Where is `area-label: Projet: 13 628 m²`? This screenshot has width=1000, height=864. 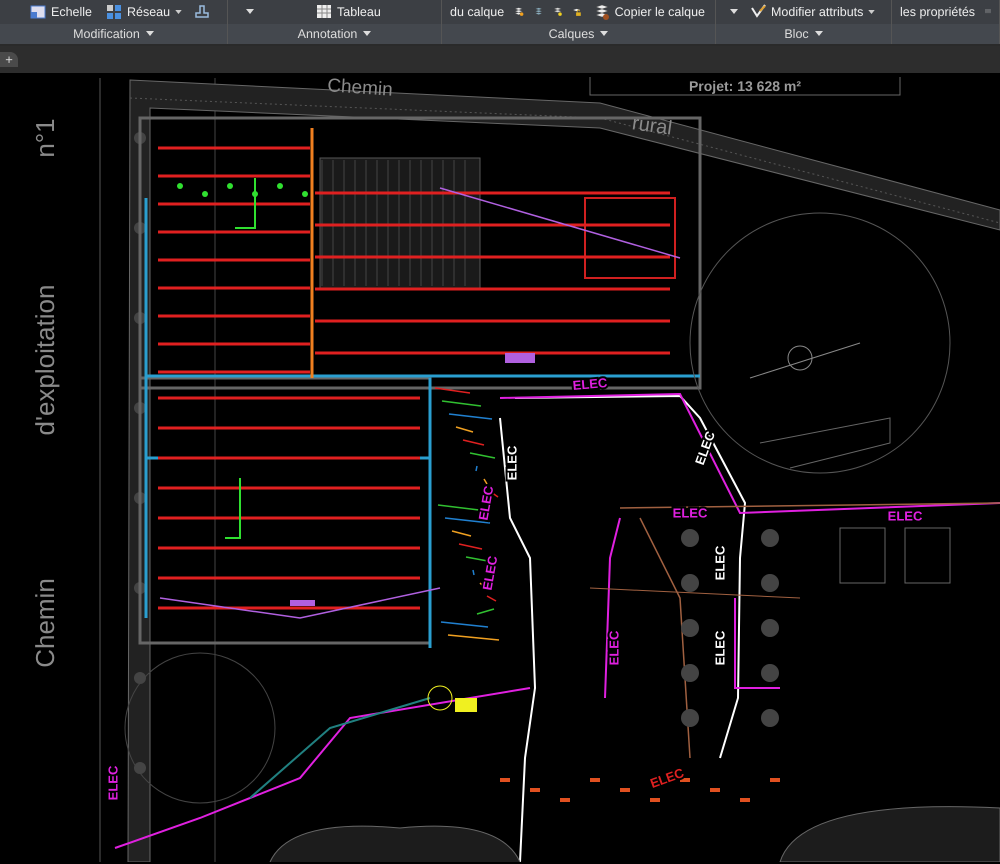 area-label: Projet: 13 628 m² is located at coordinates (745, 86).